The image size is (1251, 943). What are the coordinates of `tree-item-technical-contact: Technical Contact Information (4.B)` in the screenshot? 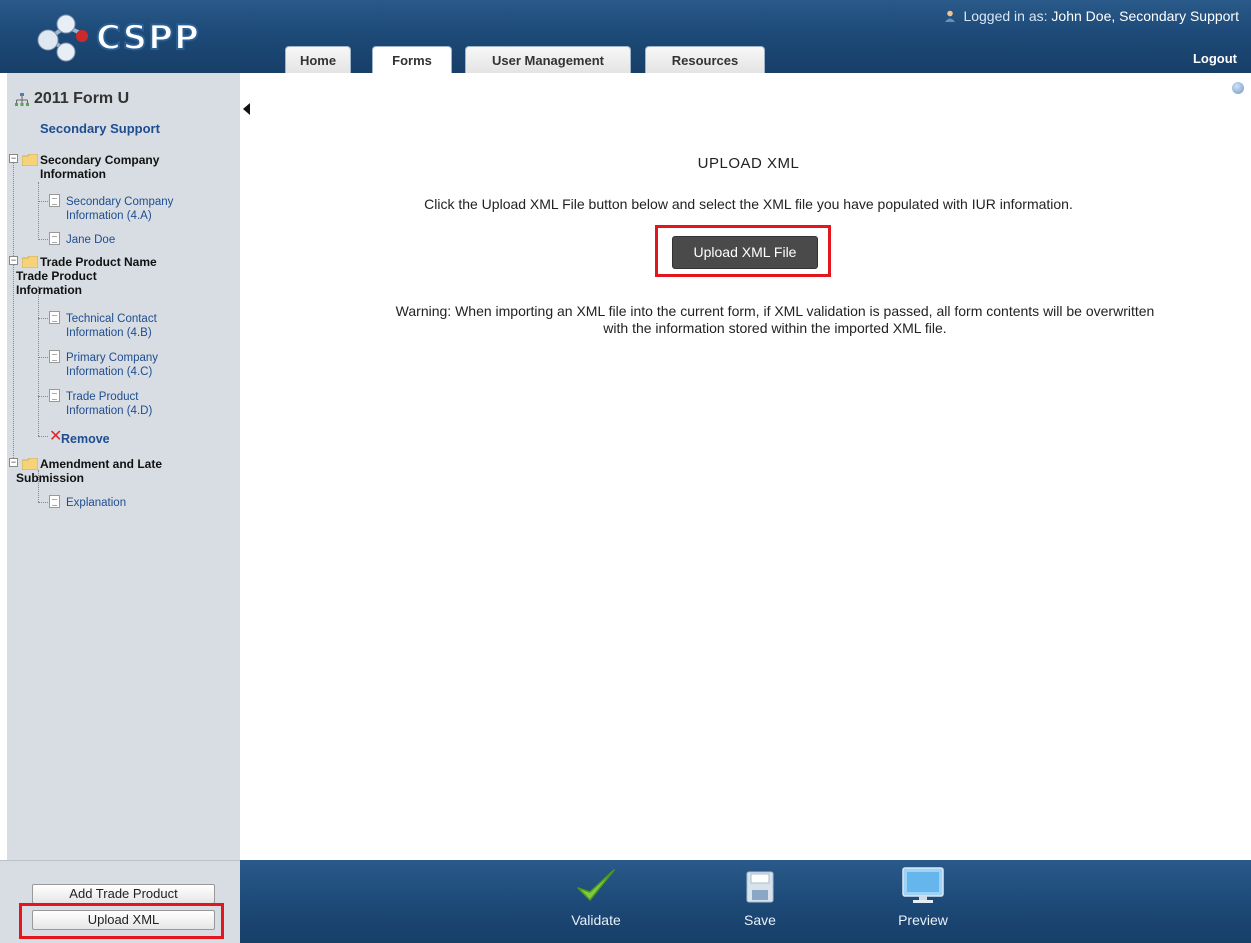 It's located at (111, 326).